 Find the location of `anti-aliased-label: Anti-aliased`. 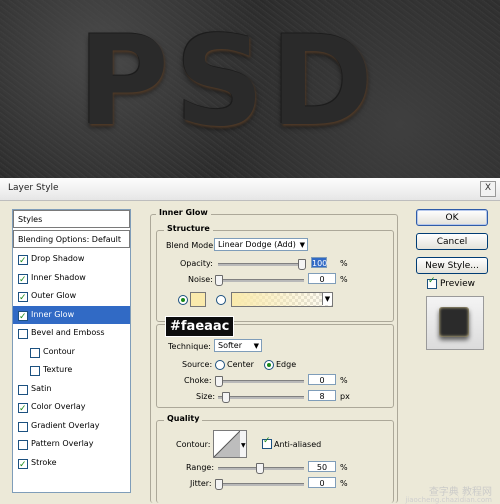

anti-aliased-label: Anti-aliased is located at coordinates (298, 444).